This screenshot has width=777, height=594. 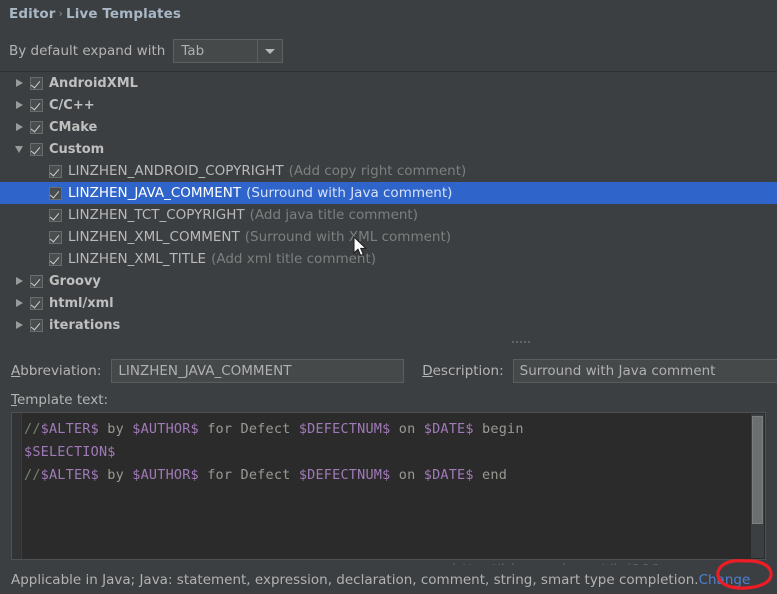 I want to click on tree-group-row: Custom, so click(x=388, y=149).